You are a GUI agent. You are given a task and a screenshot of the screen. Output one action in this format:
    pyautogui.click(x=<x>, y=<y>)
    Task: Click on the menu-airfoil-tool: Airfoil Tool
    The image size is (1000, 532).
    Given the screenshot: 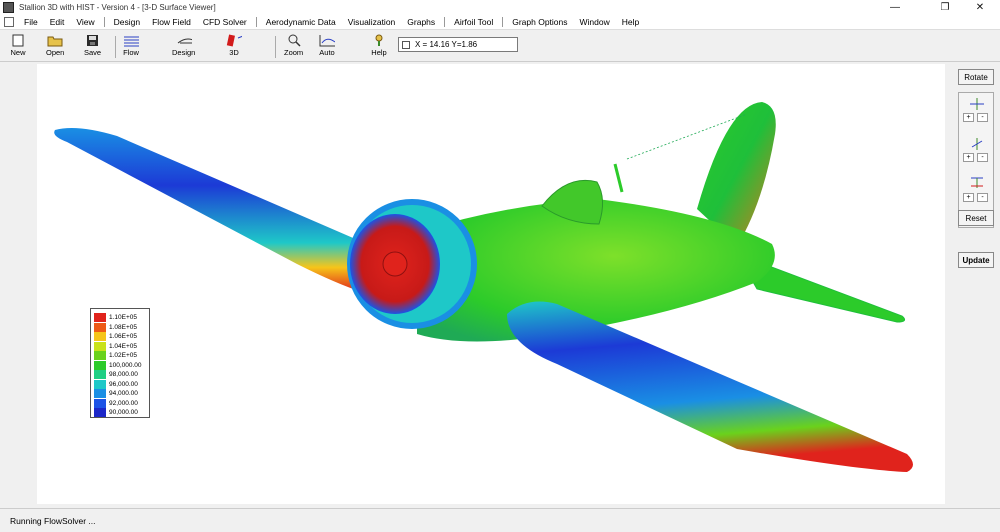 What is the action you would take?
    pyautogui.click(x=473, y=22)
    